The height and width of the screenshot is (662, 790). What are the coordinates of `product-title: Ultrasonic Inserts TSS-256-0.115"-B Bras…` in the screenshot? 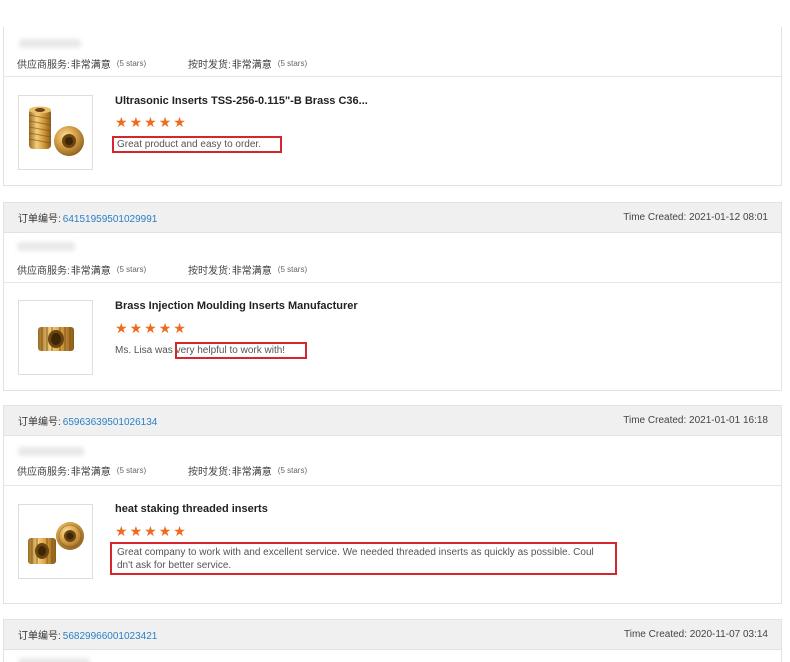 It's located at (241, 101).